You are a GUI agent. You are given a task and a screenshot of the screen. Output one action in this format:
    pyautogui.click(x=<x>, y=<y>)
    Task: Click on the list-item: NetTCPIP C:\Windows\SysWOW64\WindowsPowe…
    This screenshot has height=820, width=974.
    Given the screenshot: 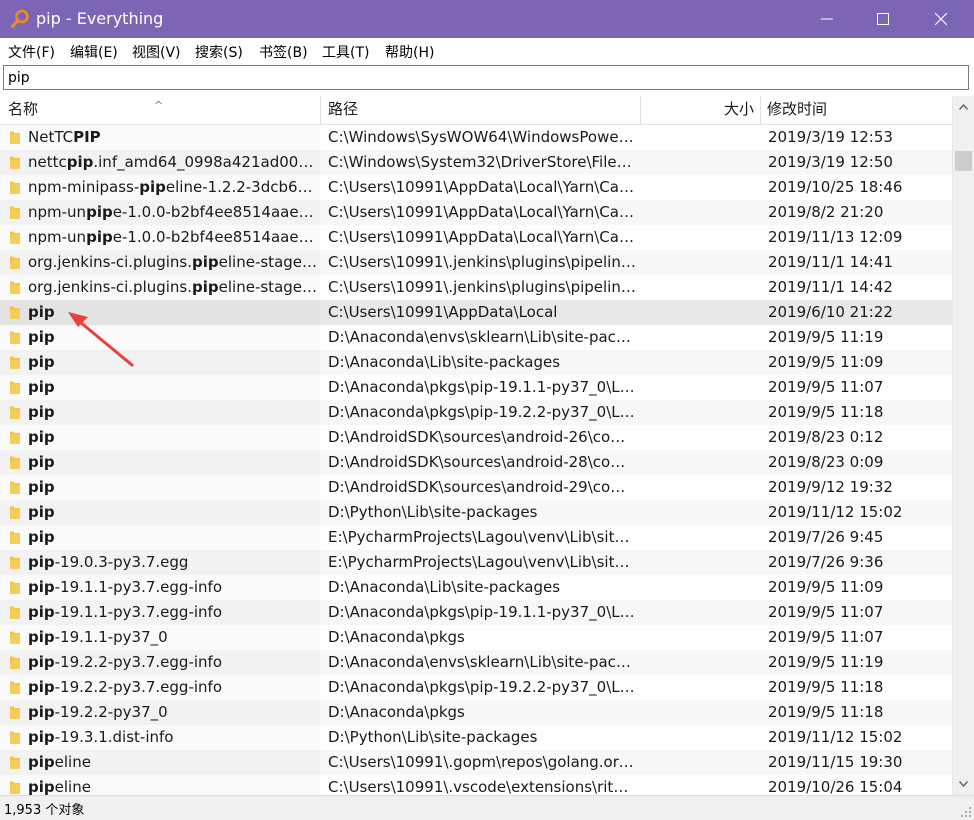 What is the action you would take?
    pyautogui.click(x=476, y=137)
    